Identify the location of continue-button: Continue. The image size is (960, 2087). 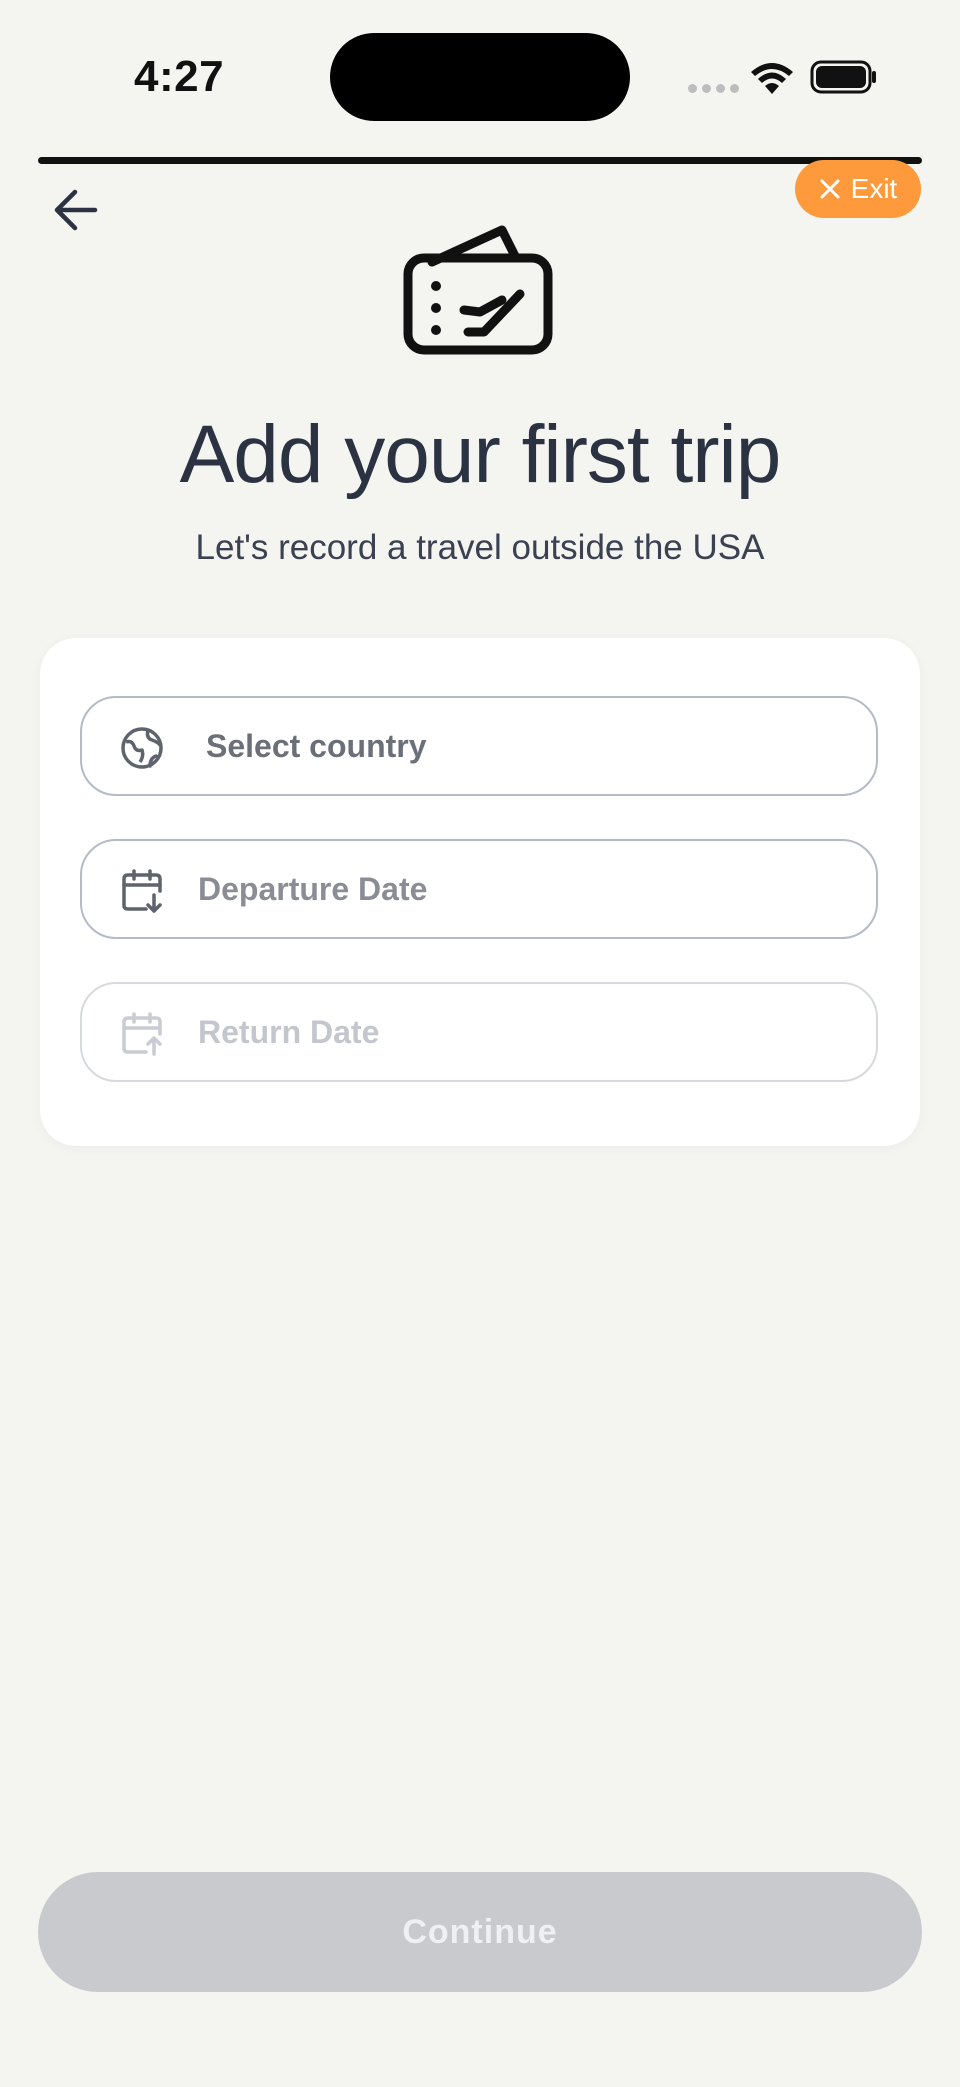
(480, 1932).